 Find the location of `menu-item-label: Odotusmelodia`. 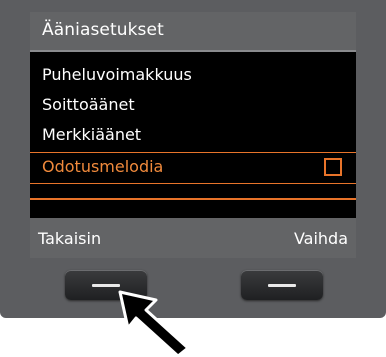

menu-item-label: Odotusmelodia is located at coordinates (103, 166).